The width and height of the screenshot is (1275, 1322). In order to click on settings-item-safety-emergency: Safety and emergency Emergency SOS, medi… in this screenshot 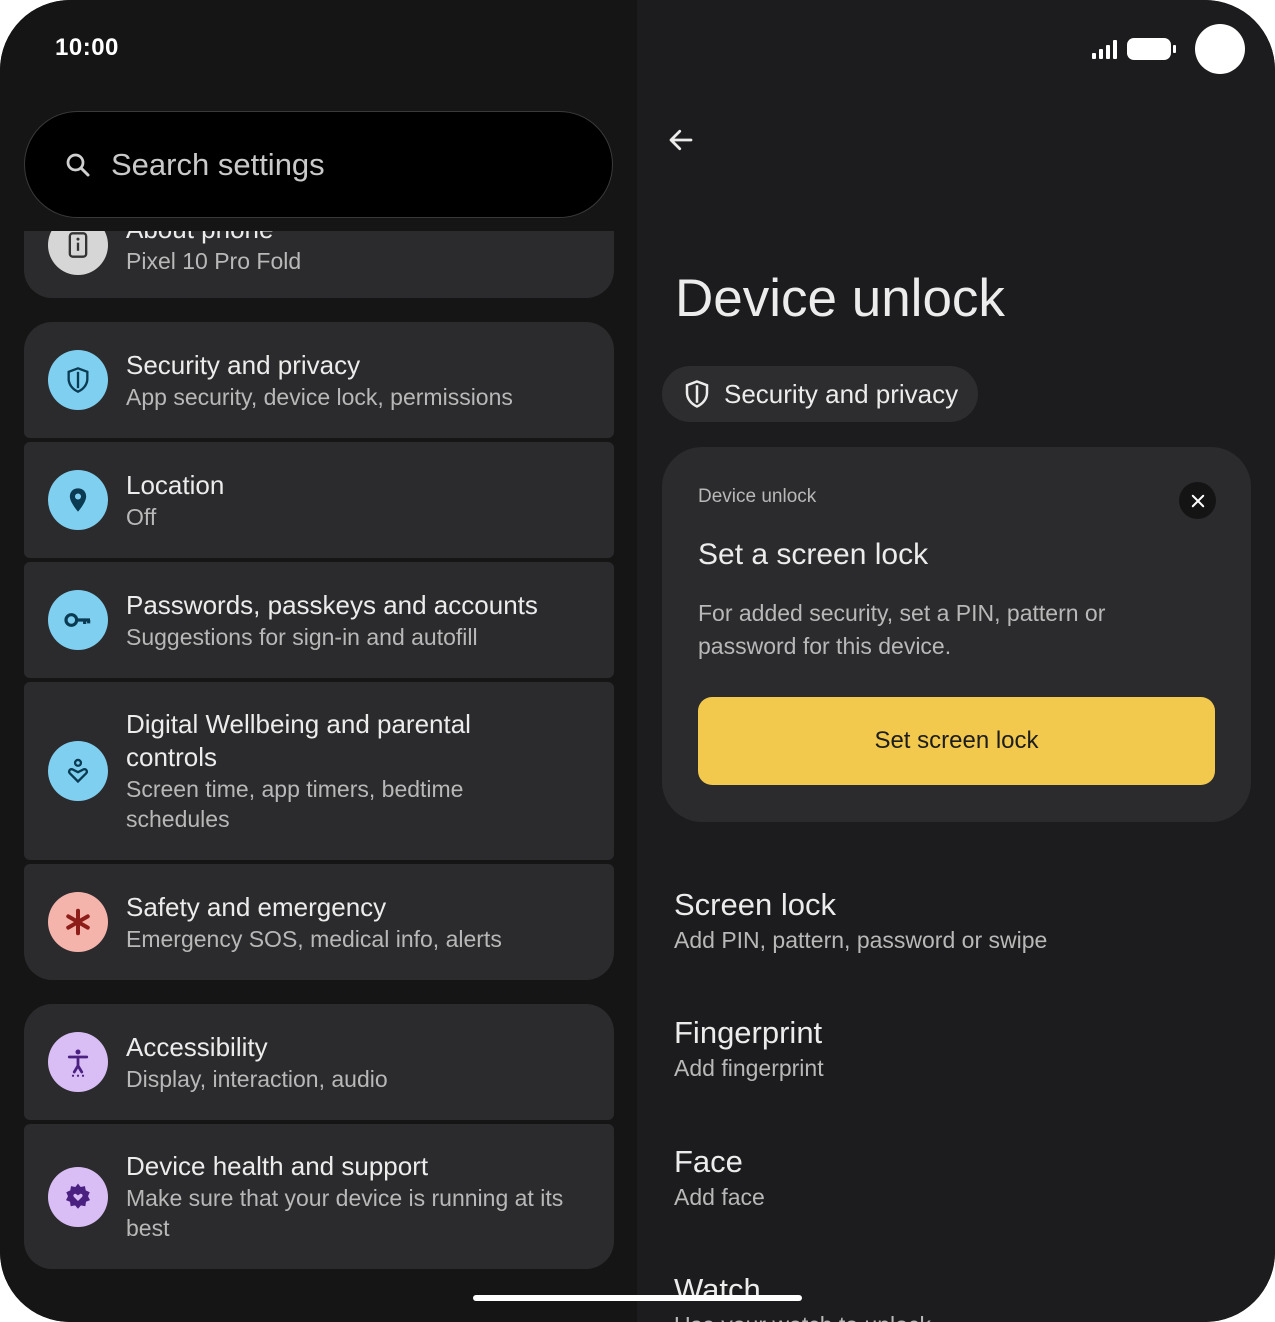, I will do `click(319, 922)`.